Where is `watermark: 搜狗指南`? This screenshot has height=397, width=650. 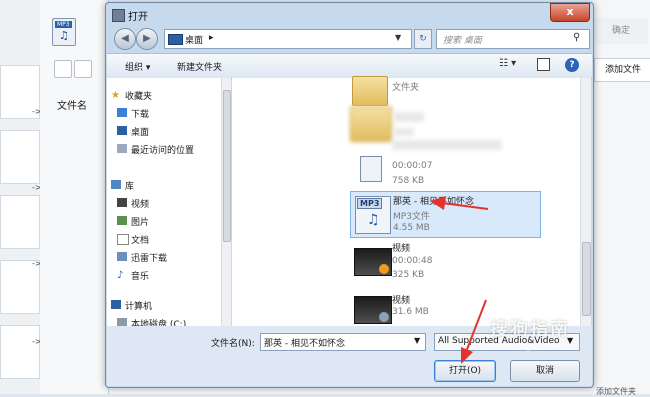 watermark: 搜狗指南 is located at coordinates (530, 329).